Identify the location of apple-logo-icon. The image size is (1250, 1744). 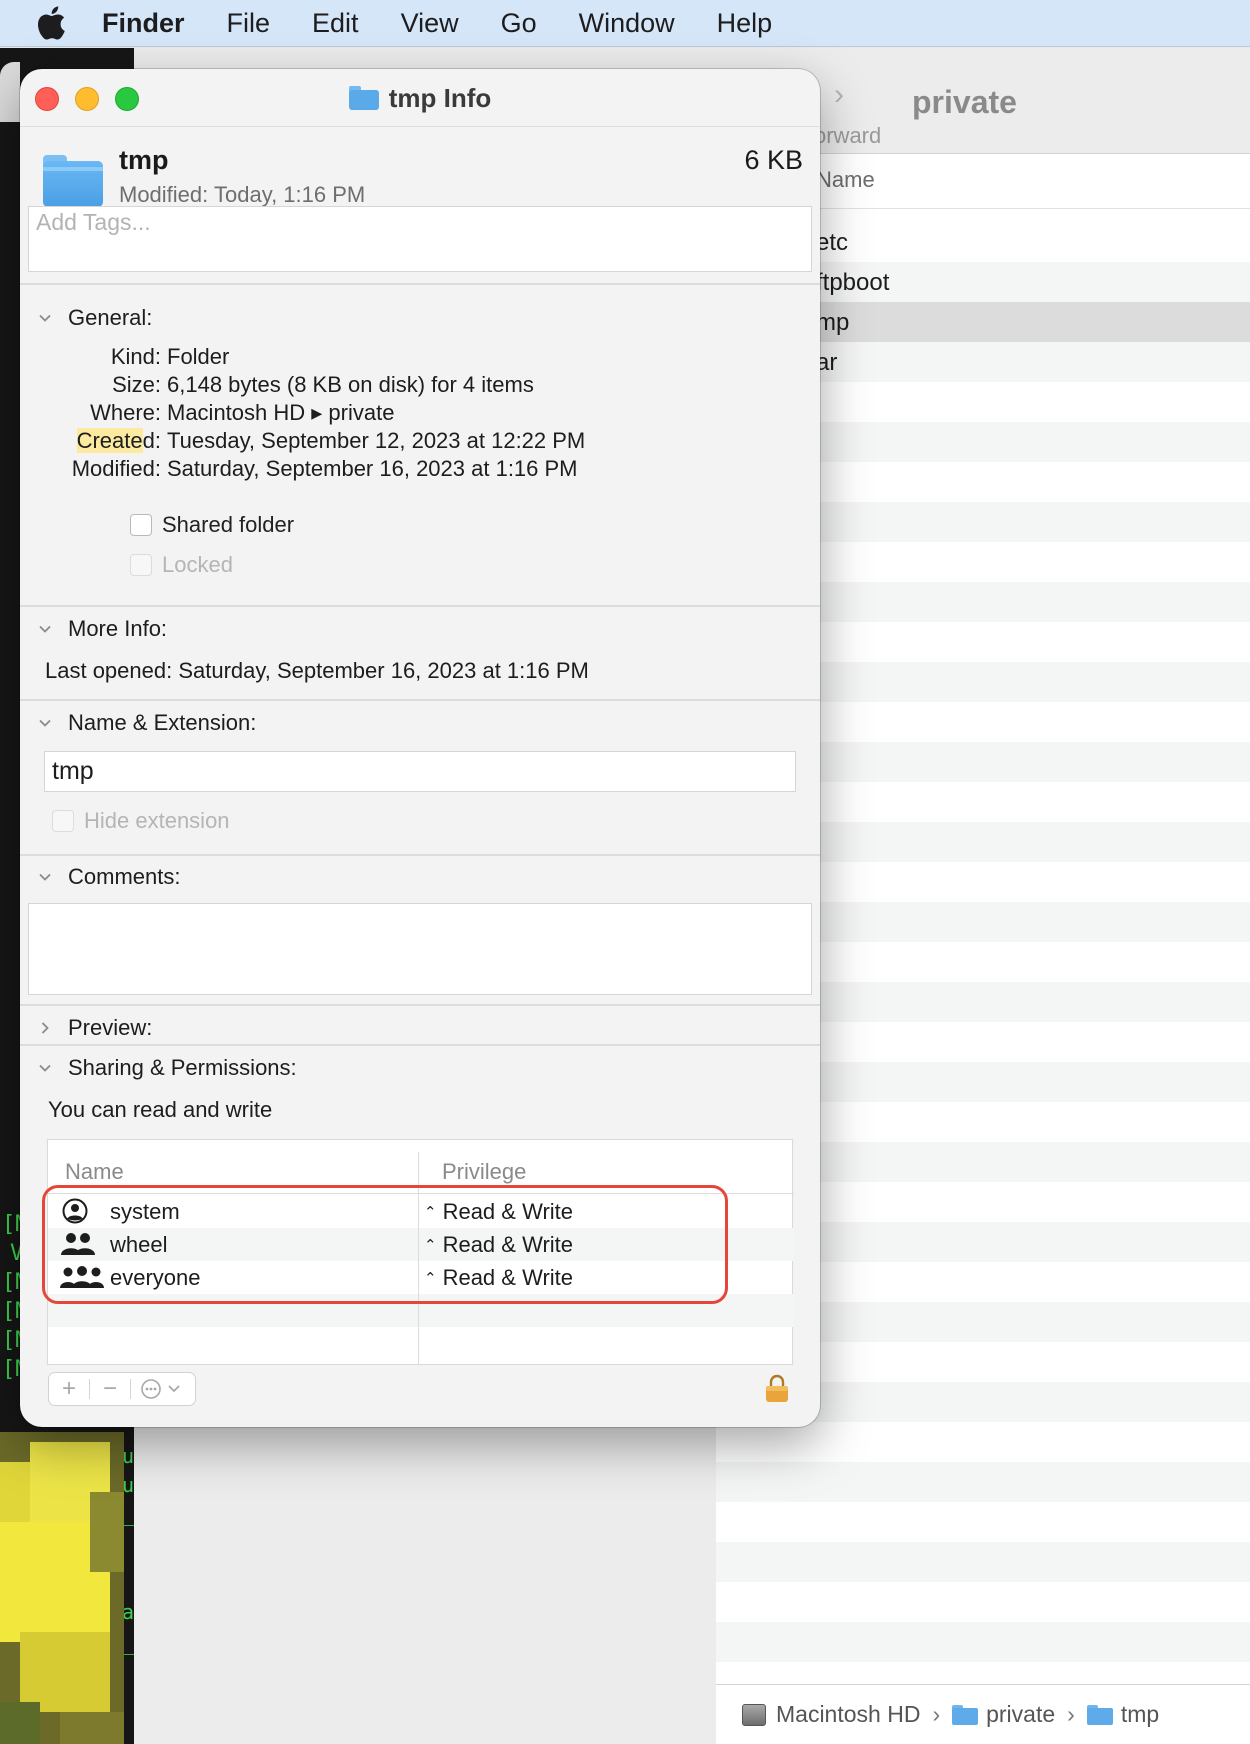
(51, 23).